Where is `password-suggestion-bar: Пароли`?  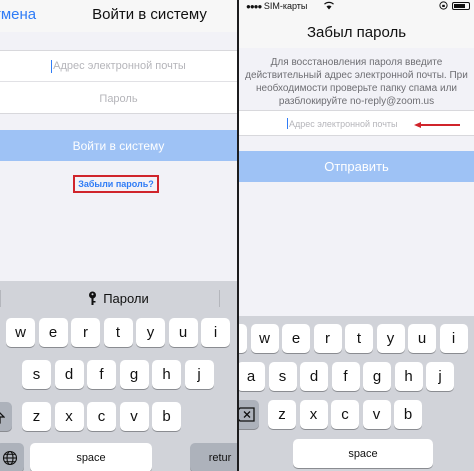
password-suggestion-bar: Пароли is located at coordinates (118, 298).